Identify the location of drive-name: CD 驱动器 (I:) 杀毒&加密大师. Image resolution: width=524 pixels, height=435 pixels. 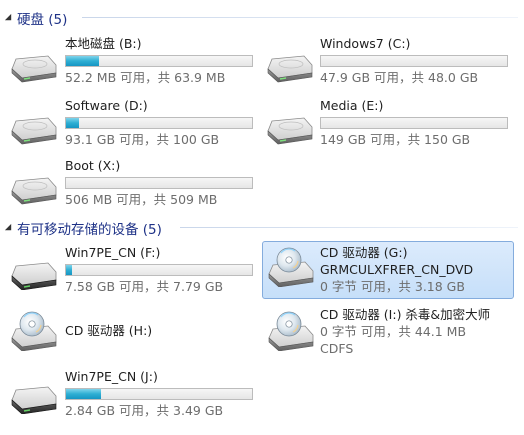
(405, 314).